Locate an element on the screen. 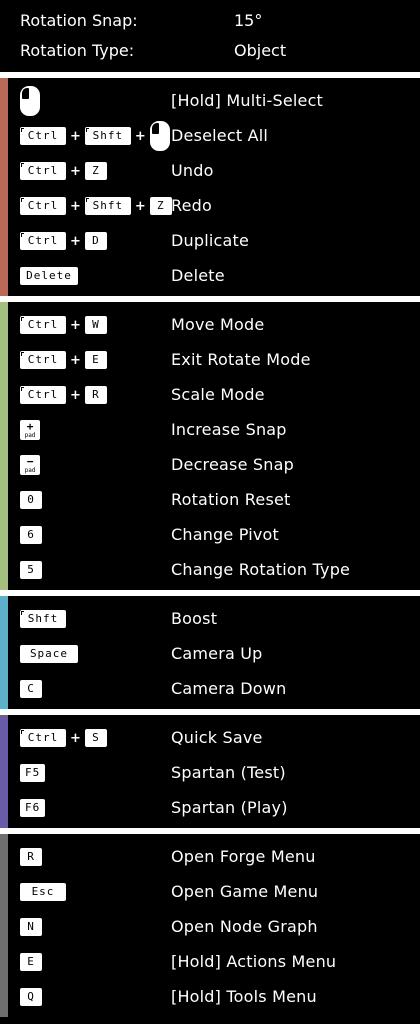  shortcut-row: C Camera Down is located at coordinates (210, 689).